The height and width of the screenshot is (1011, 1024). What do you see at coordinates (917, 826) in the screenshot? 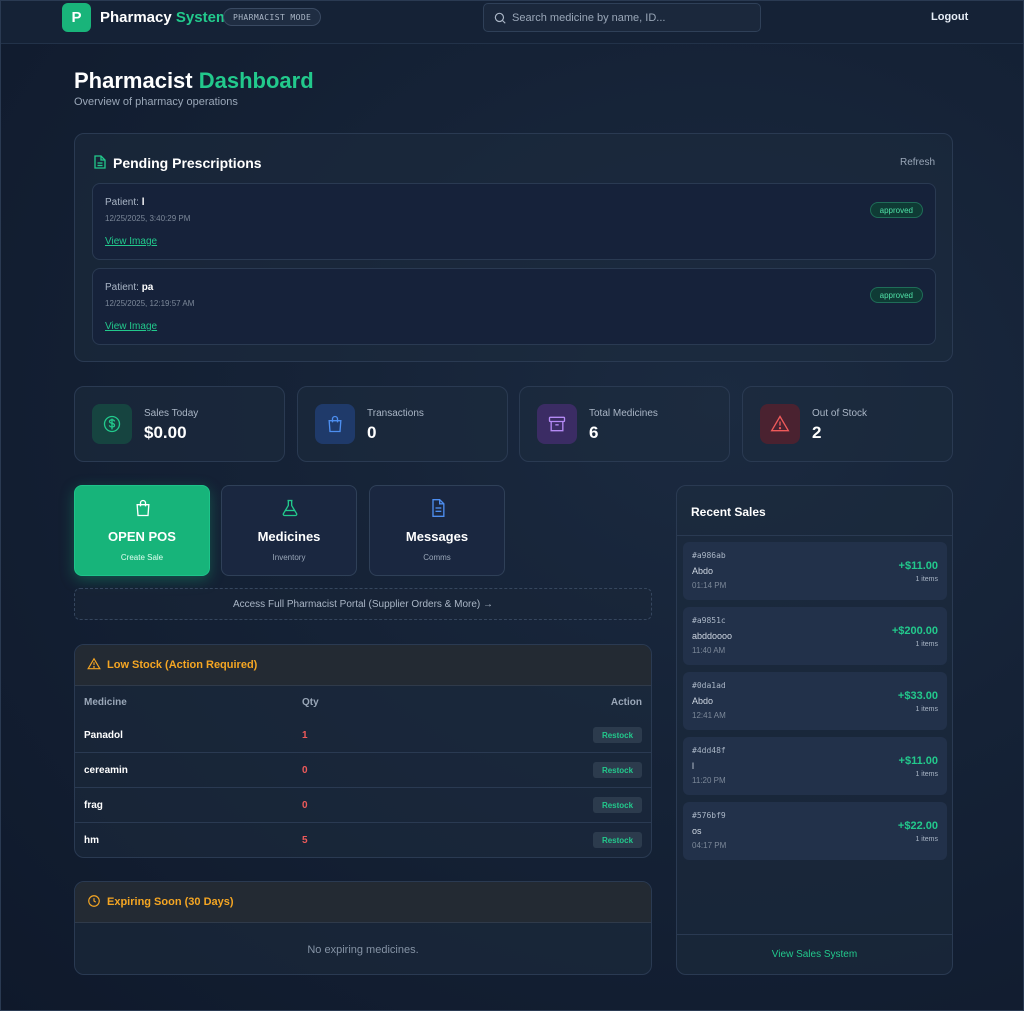
I see `sale-amount: +$22.00` at bounding box center [917, 826].